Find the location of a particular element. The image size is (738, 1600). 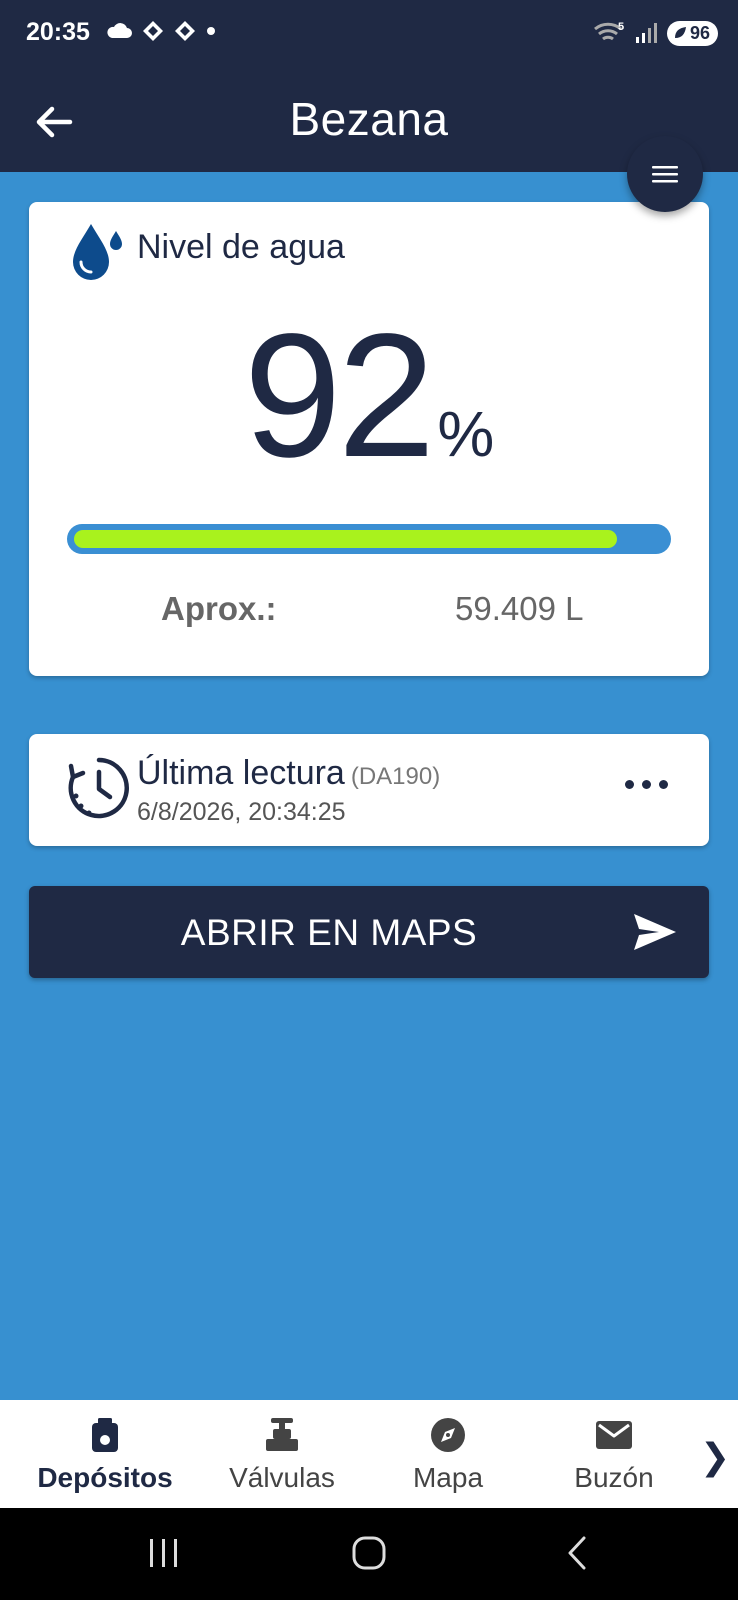

bottom-navigation: Depósitos Válvulas Mapa Buzón ❯ is located at coordinates (369, 1454).